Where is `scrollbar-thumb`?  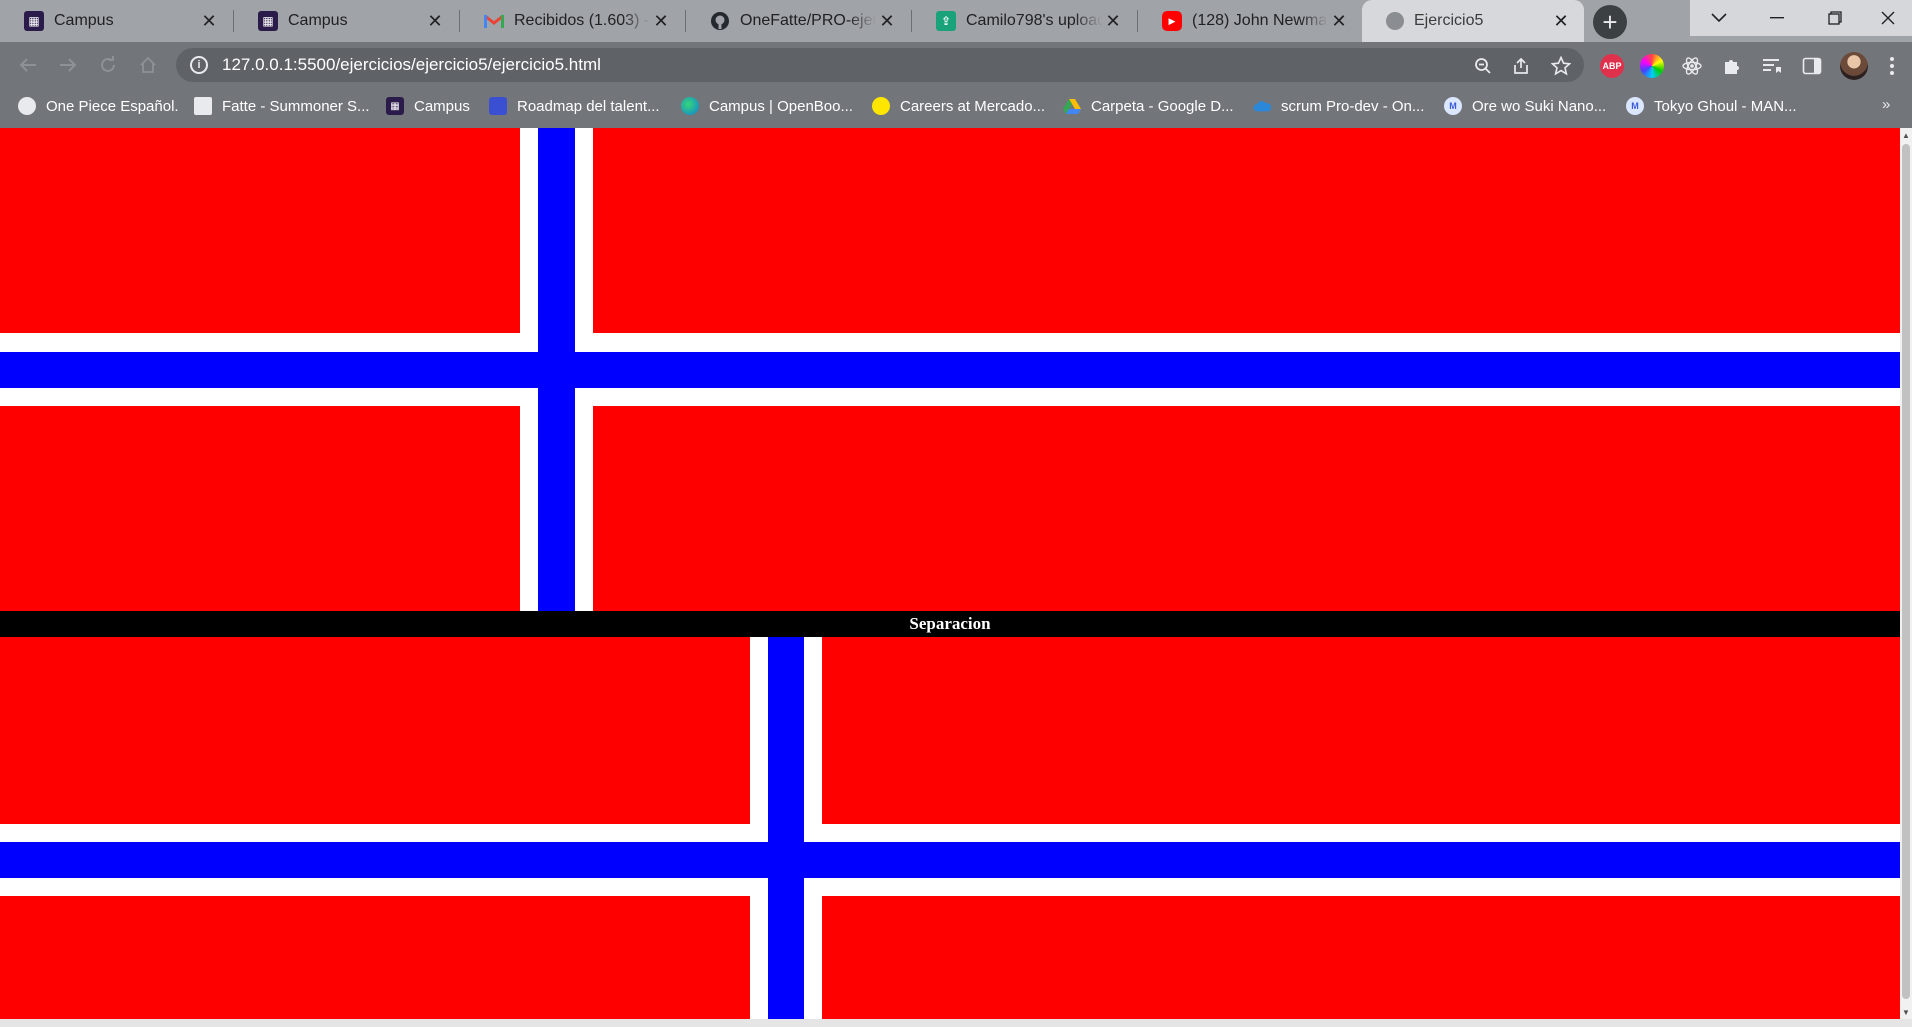
scrollbar-thumb is located at coordinates (1906, 571).